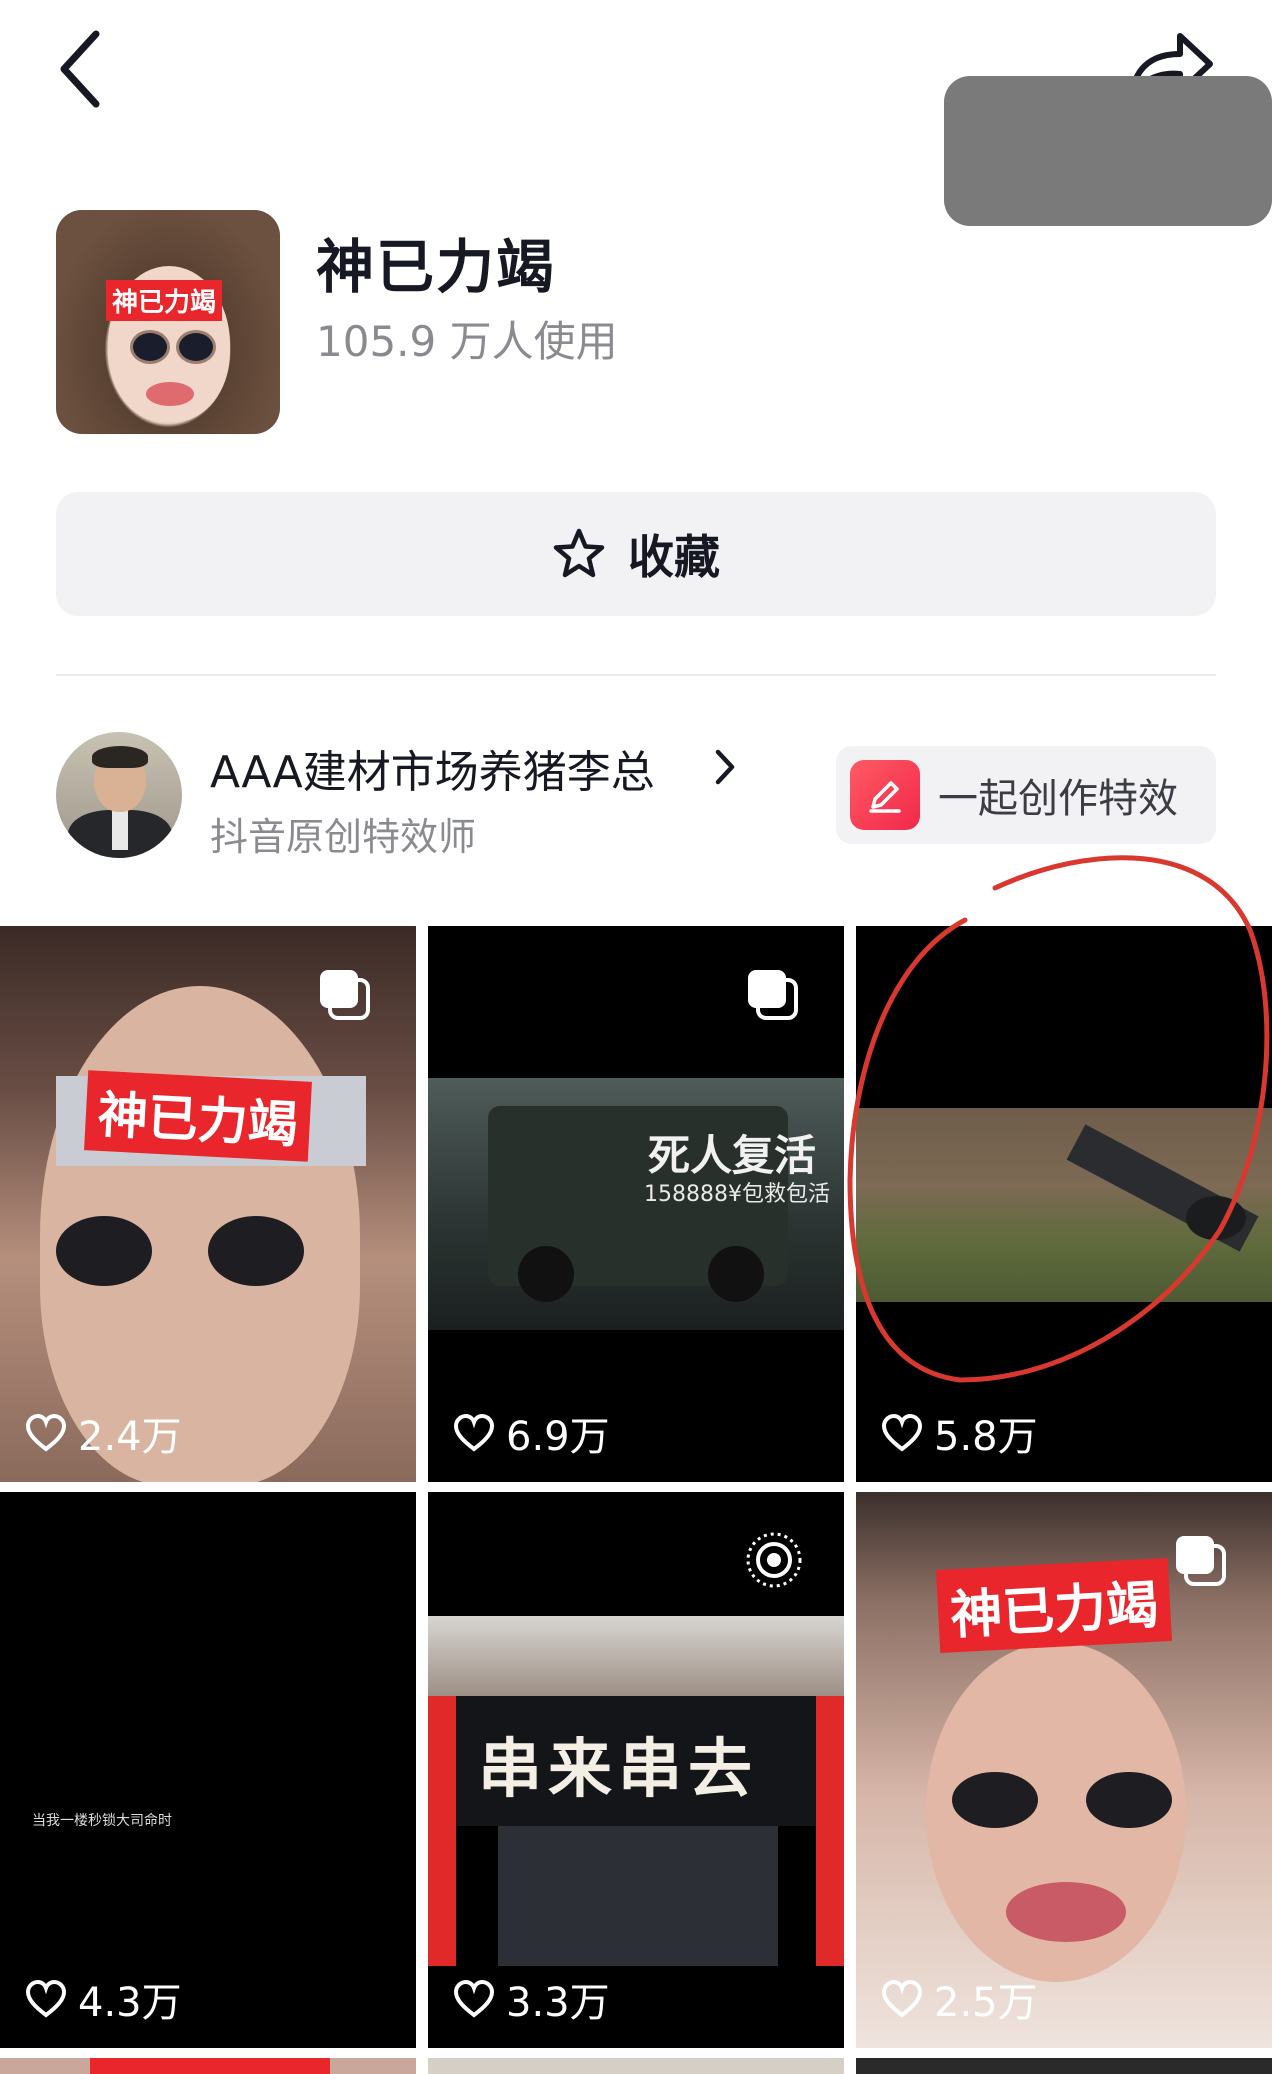 The image size is (1272, 2074). Describe the element at coordinates (579, 553) in the screenshot. I see `star-outline-icon` at that location.